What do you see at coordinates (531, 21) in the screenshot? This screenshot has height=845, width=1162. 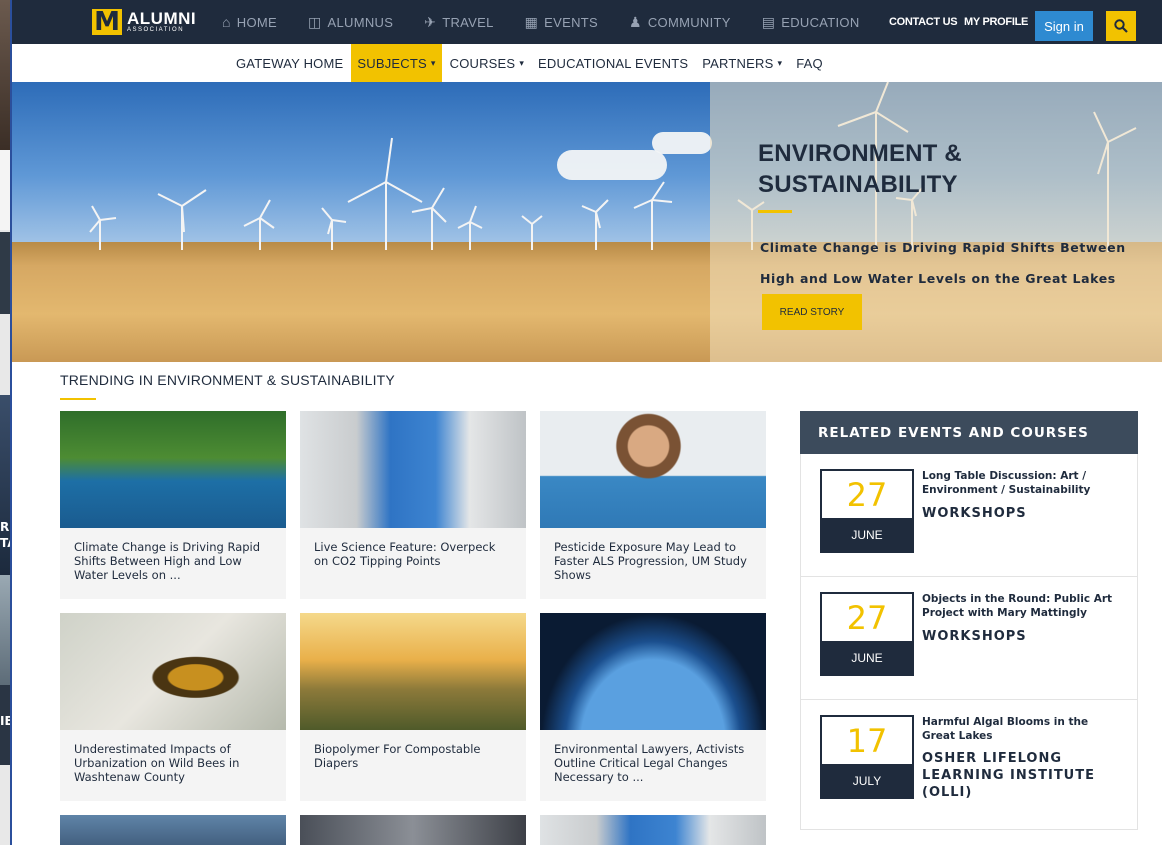 I see `calendar-icon: ▦` at bounding box center [531, 21].